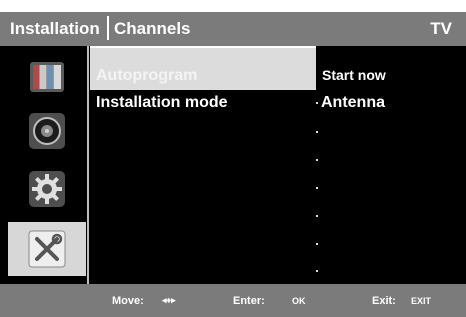 The height and width of the screenshot is (317, 466). Describe the element at coordinates (354, 75) in the screenshot. I see `autoprogram-value: Start now` at that location.